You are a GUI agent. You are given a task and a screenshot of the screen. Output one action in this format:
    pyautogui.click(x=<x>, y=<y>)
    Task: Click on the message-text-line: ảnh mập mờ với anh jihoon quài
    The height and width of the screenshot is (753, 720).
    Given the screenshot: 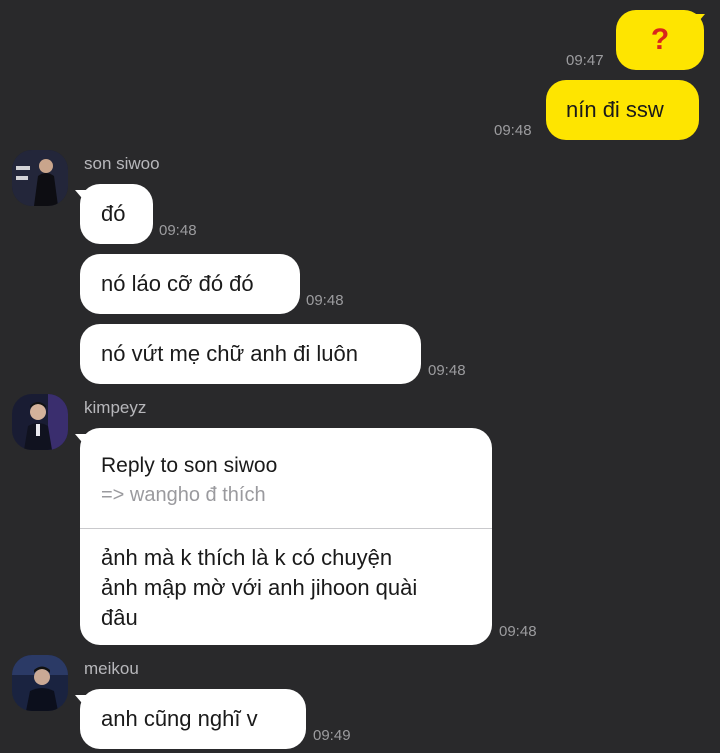 What is the action you would take?
    pyautogui.click(x=259, y=587)
    